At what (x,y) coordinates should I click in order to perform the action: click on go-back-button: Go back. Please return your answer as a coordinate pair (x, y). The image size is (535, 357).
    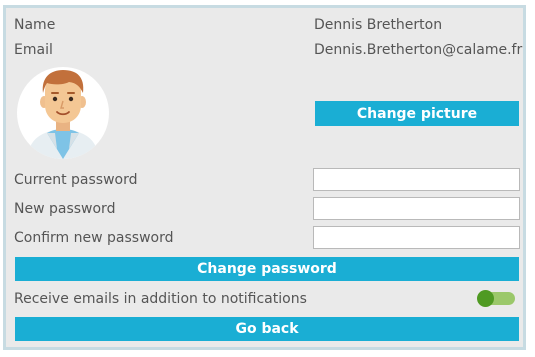
    Looking at the image, I should click on (267, 329).